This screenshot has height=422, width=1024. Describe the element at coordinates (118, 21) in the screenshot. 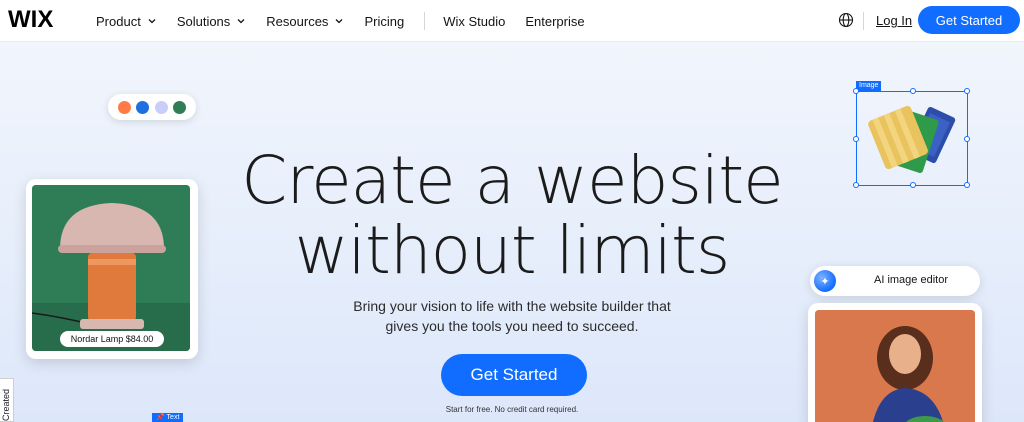

I see `nav-item-label: Product` at that location.